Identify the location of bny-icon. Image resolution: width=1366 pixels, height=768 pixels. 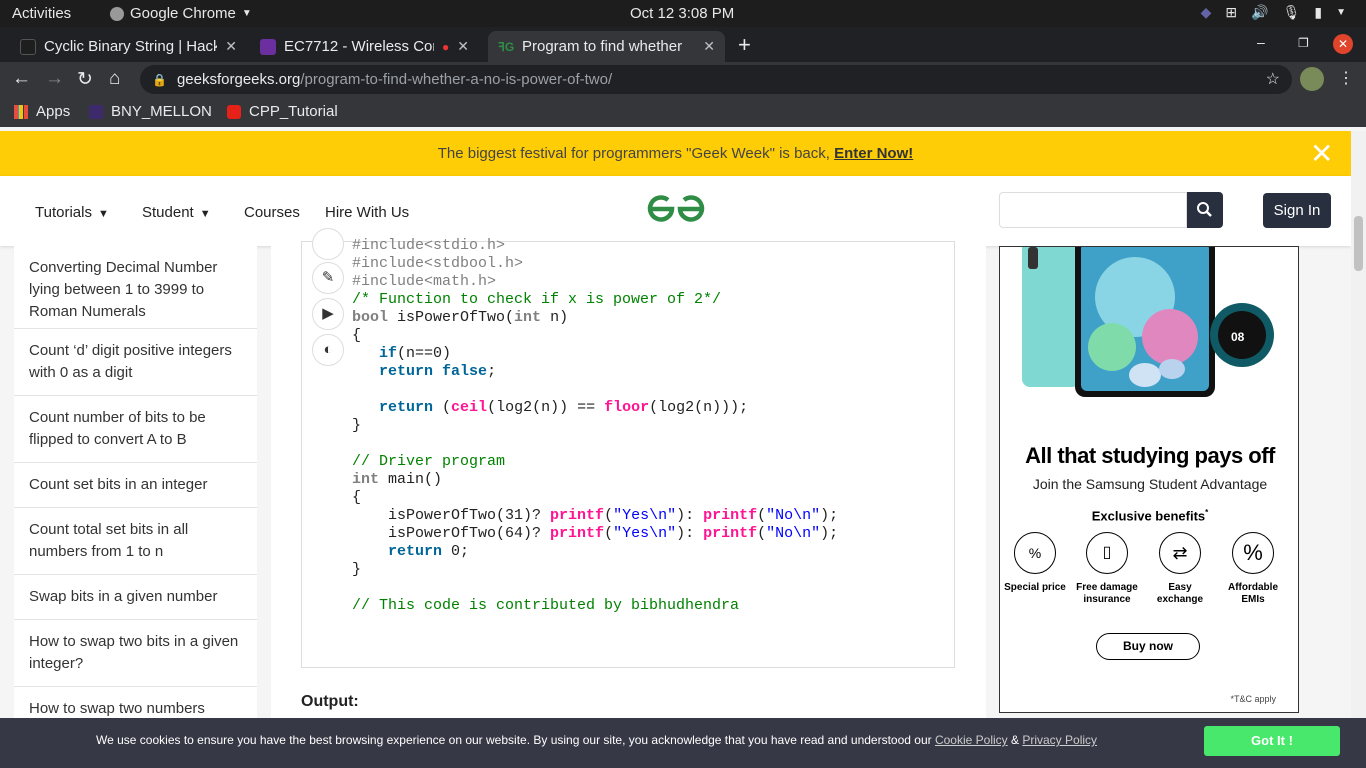
(96, 111).